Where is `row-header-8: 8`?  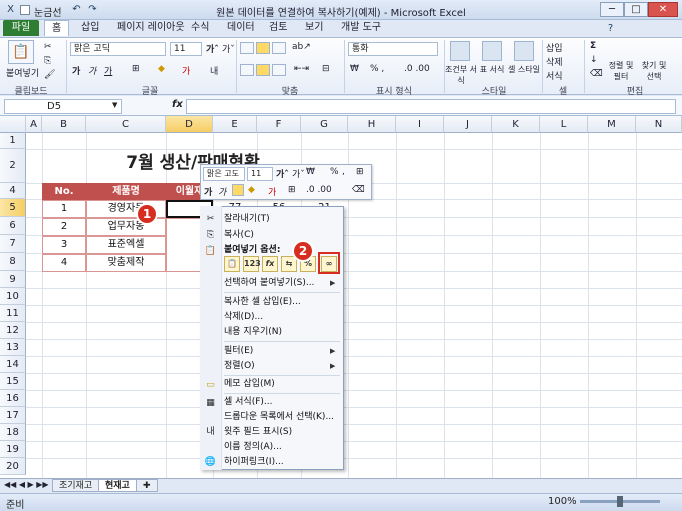 row-header-8: 8 is located at coordinates (13, 262).